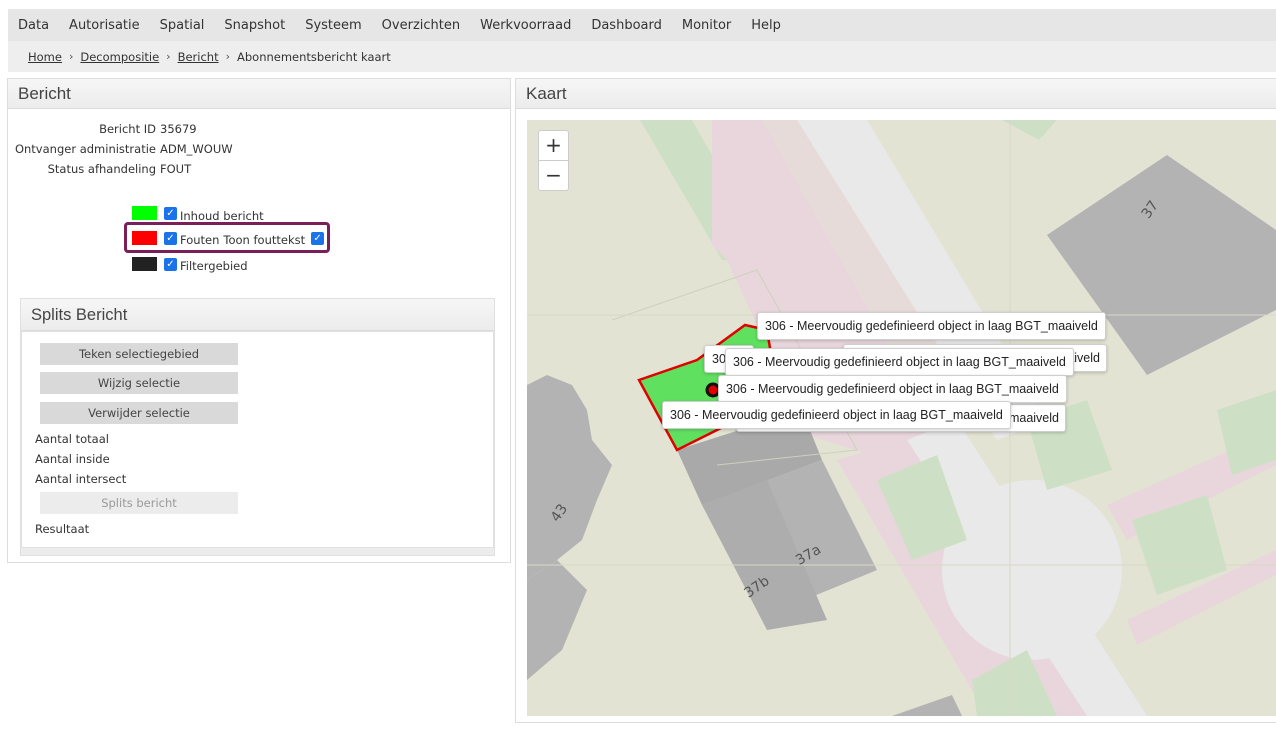 The width and height of the screenshot is (1276, 739). What do you see at coordinates (119, 57) in the screenshot?
I see `breadcrumb-decompositie-link: Decompositie` at bounding box center [119, 57].